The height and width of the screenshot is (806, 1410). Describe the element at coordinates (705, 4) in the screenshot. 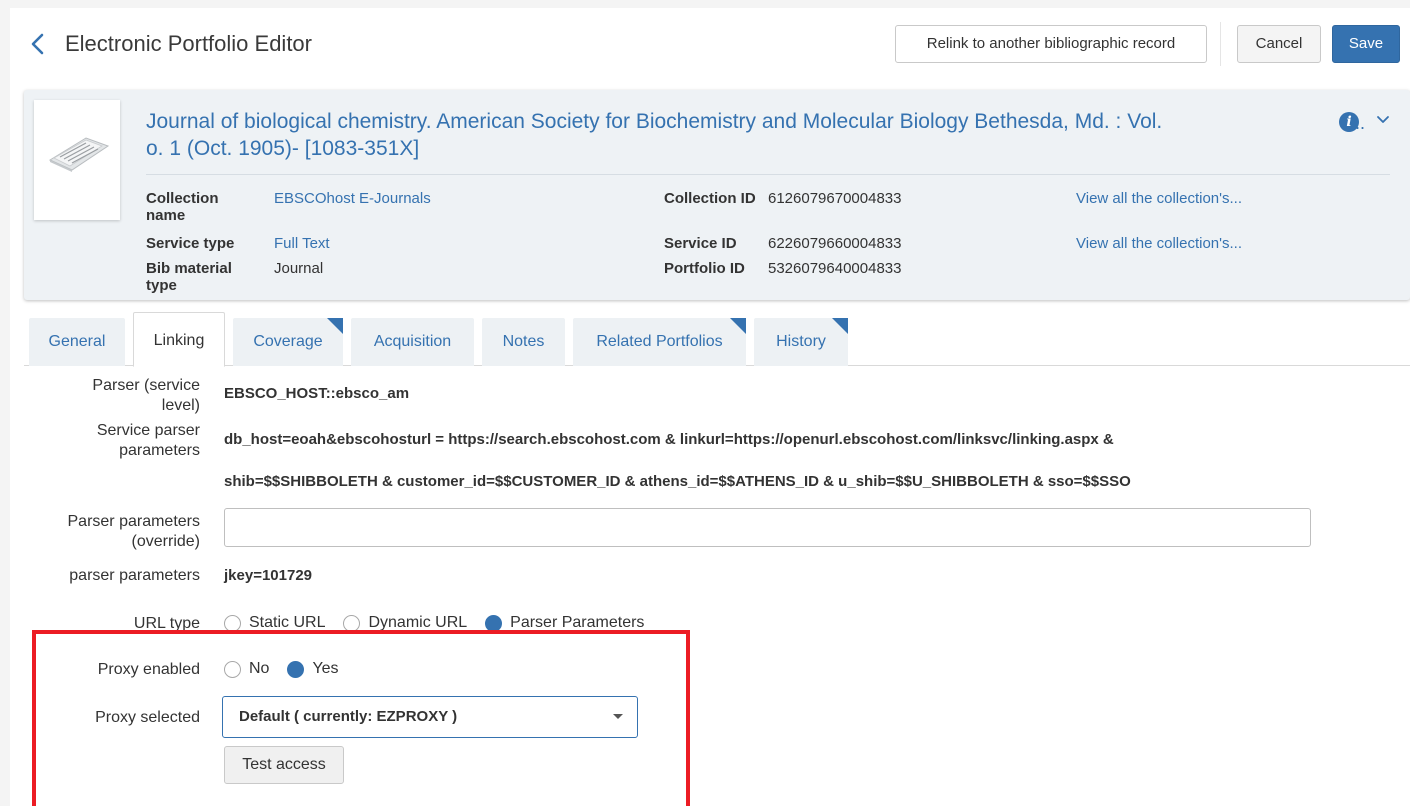

I see `top-strip` at that location.